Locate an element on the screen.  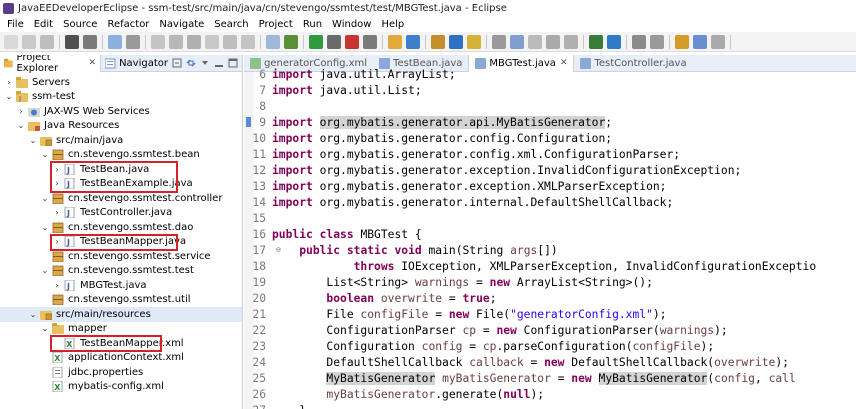
fold-toggle-icon: ⊖ is located at coordinates (278, 249).